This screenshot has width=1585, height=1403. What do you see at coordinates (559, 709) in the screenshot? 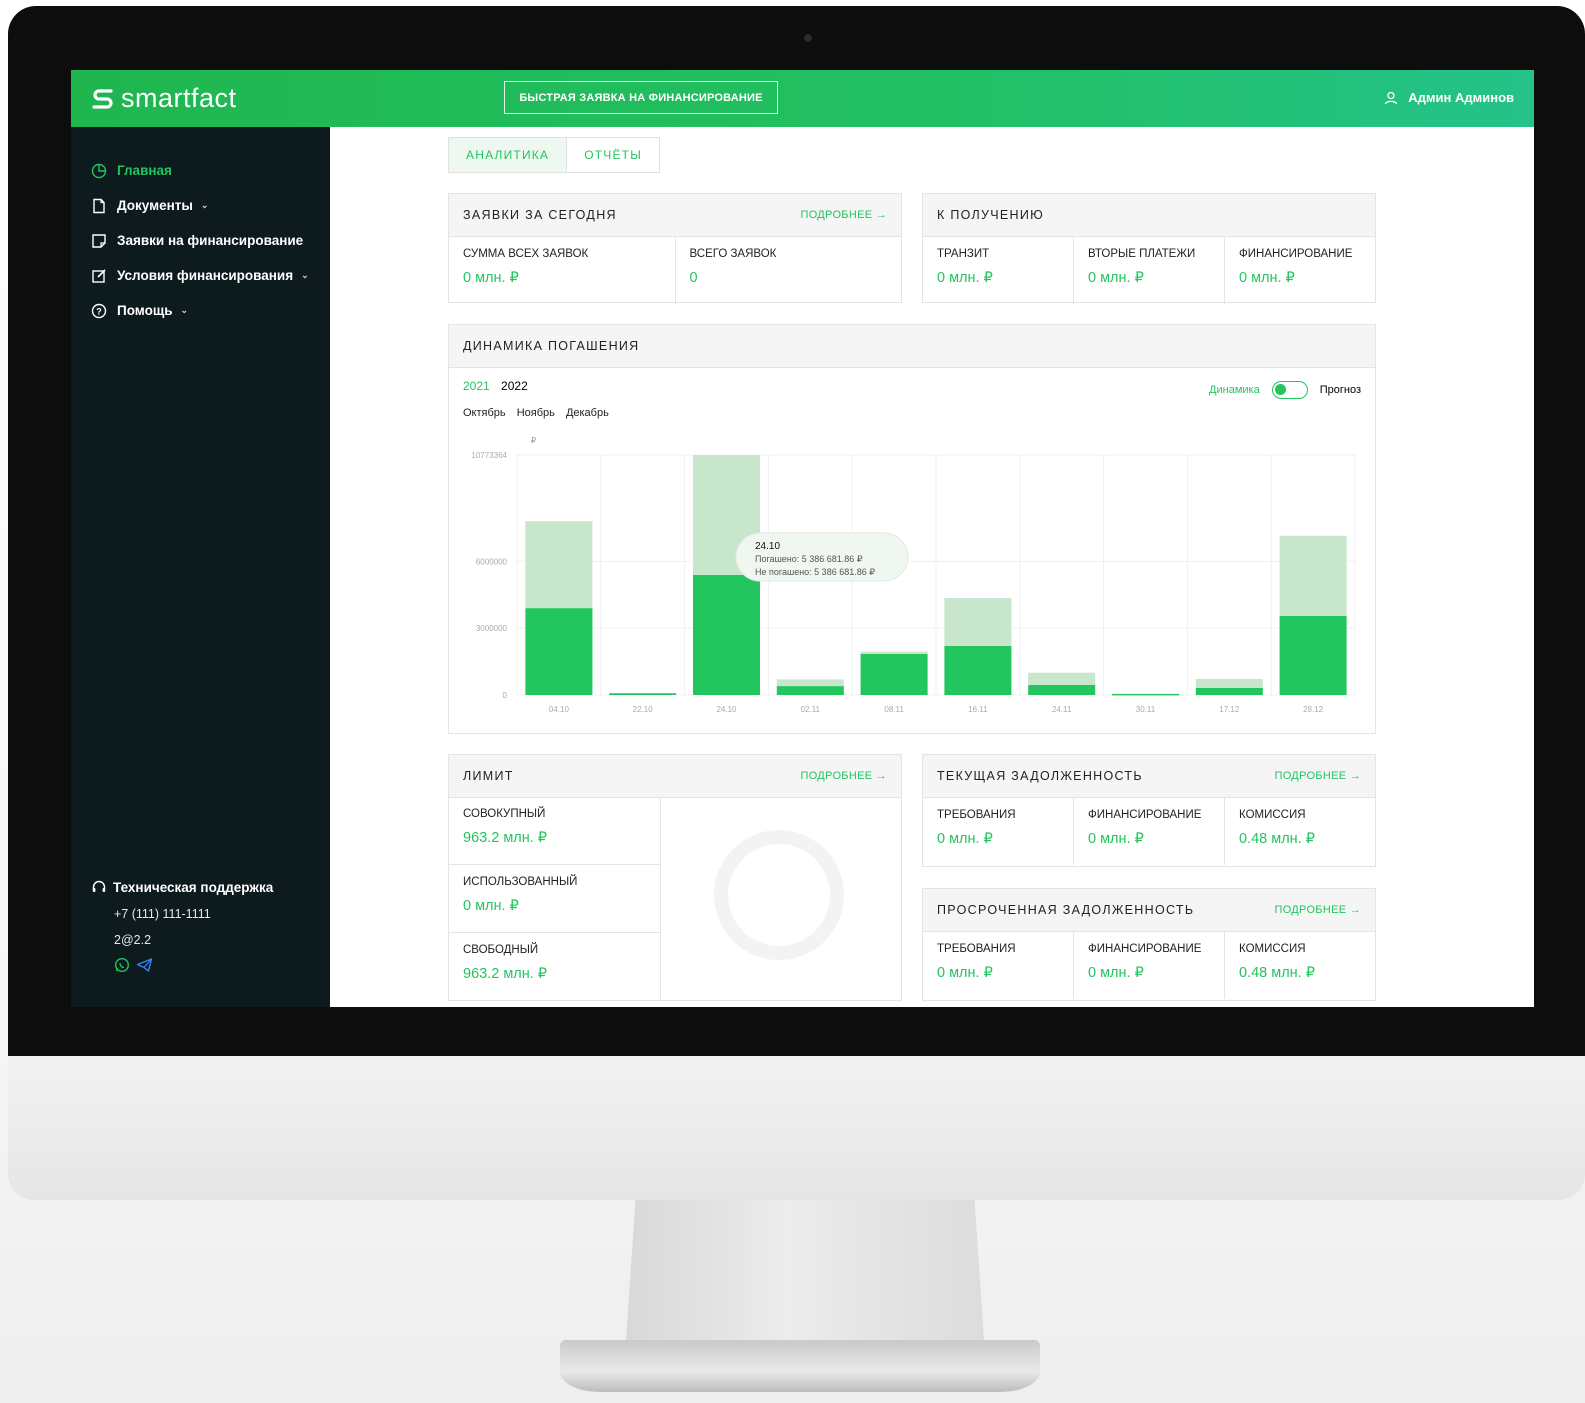
I see `x-tick-label: 04.10` at bounding box center [559, 709].